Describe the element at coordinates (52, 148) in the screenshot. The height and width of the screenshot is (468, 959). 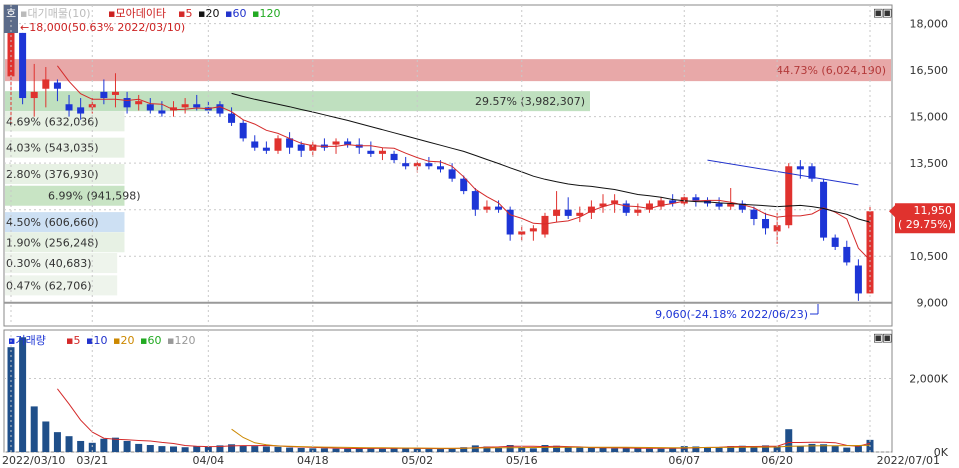
I see `price-level-label: 4.03% (543,035)` at that location.